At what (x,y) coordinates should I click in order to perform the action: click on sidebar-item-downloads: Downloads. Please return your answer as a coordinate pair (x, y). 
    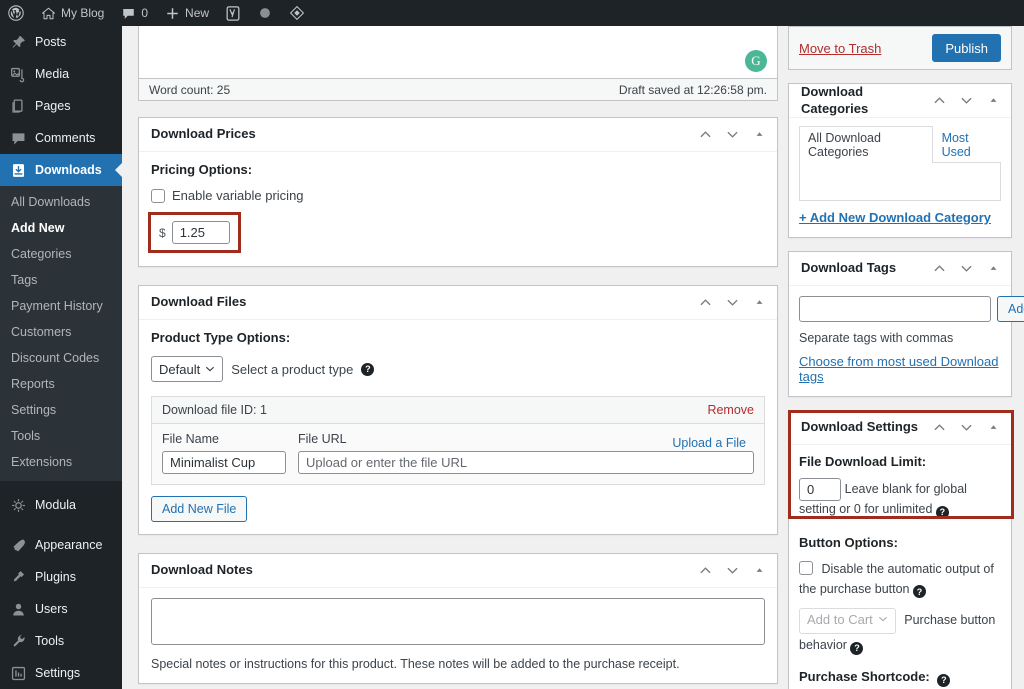
    Looking at the image, I should click on (61, 170).